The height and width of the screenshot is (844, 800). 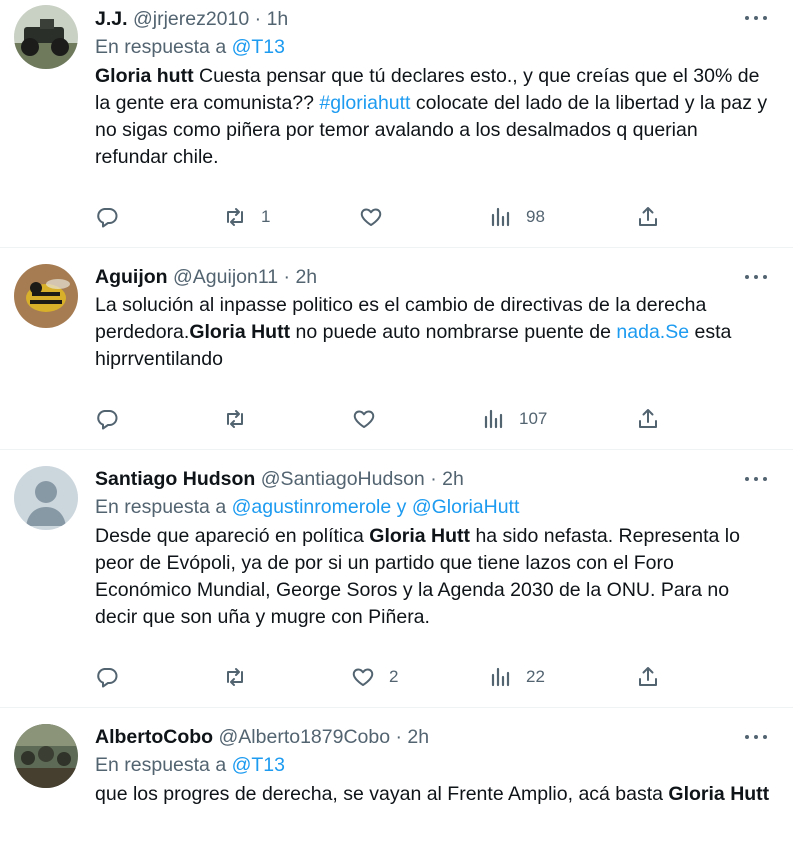 I want to click on display-name: J.J., so click(x=111, y=19).